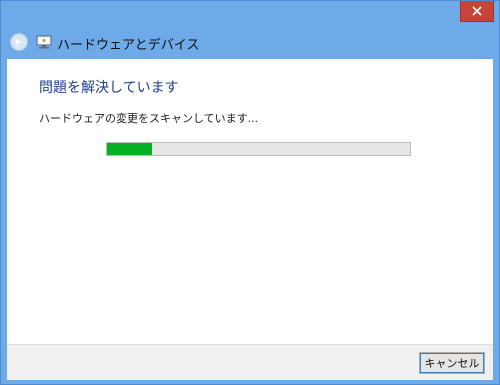  I want to click on button-bar: キャンセル, so click(250, 362).